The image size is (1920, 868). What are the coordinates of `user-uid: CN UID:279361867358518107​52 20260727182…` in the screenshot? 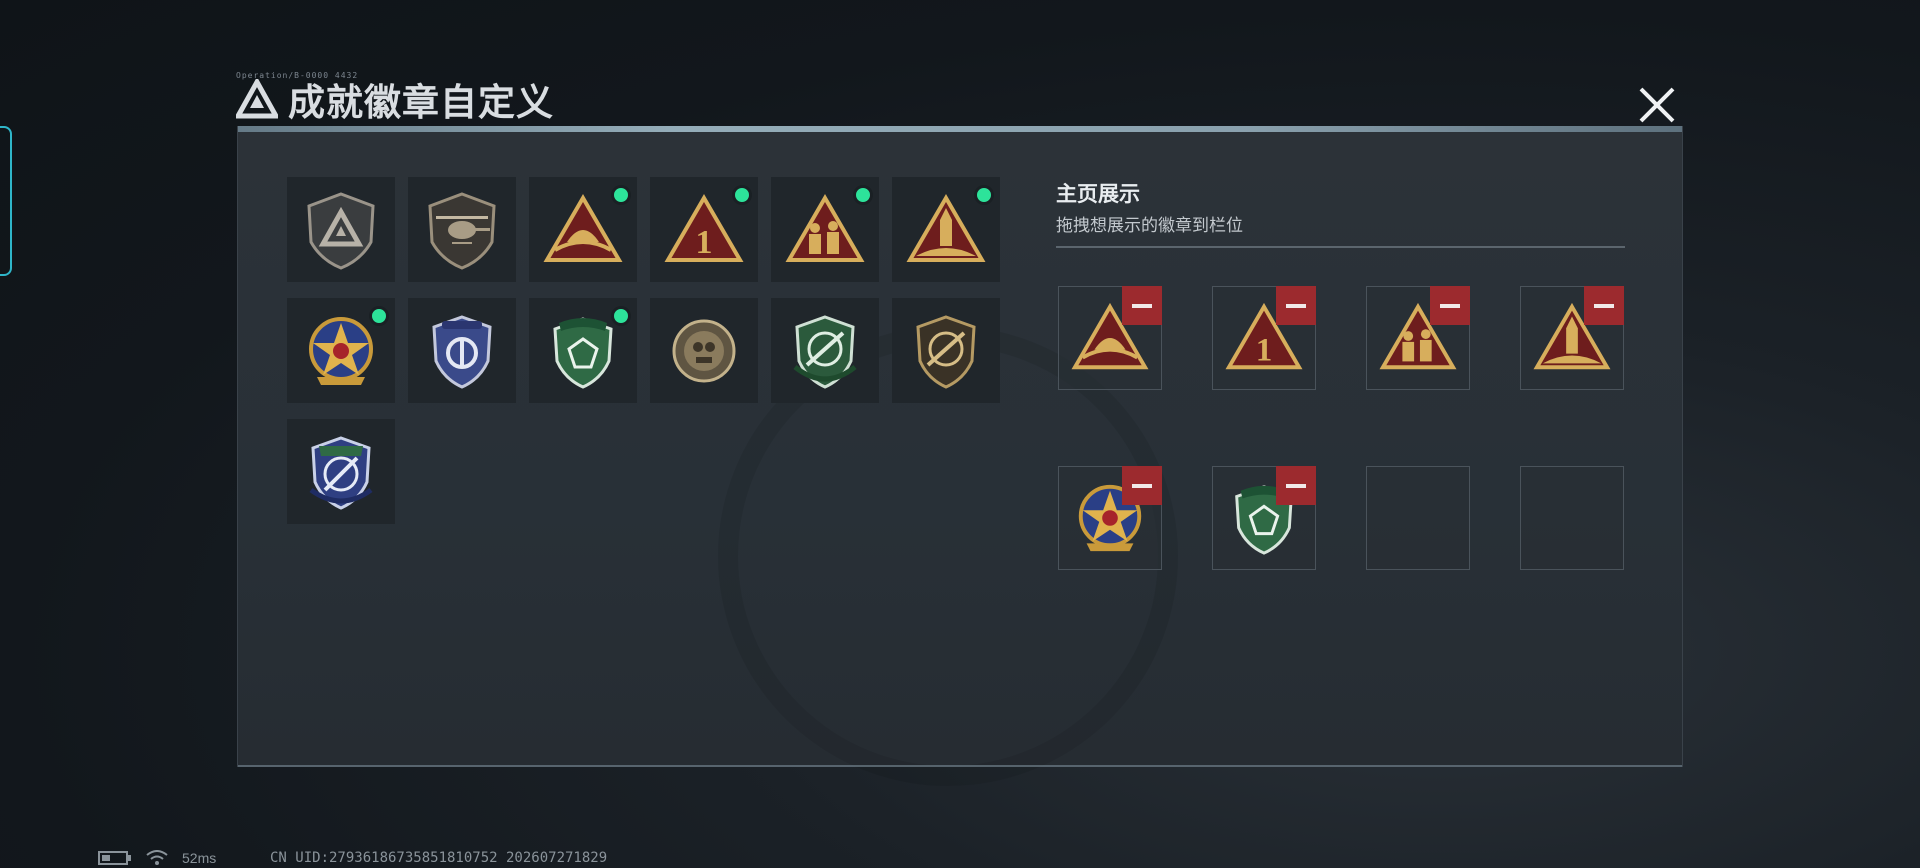 It's located at (439, 858).